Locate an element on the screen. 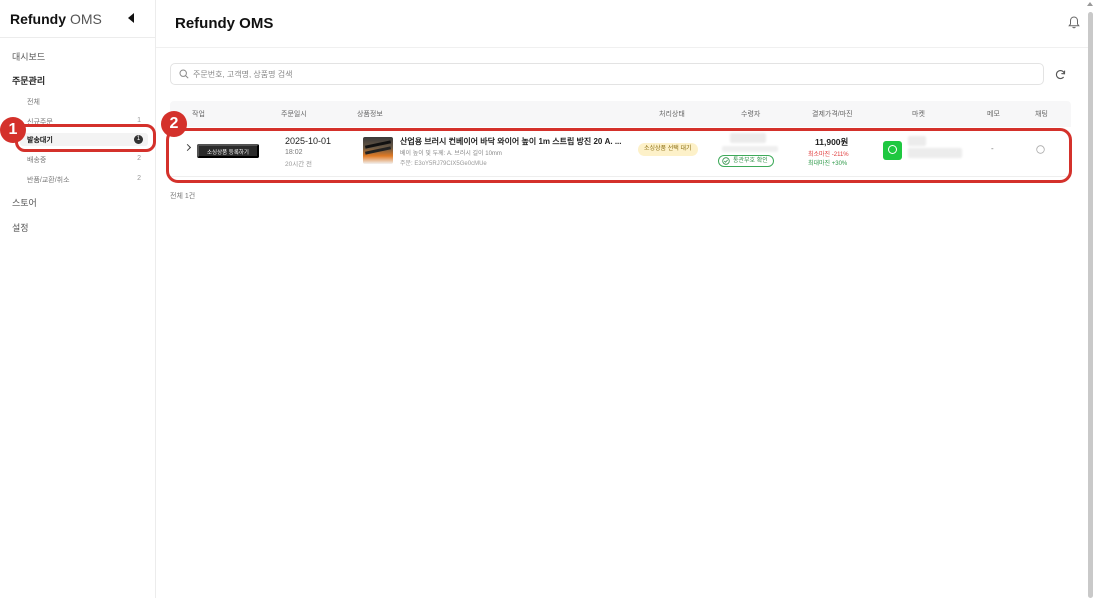 The height and width of the screenshot is (598, 1116). annotation-marker-1: 1 is located at coordinates (13, 130).